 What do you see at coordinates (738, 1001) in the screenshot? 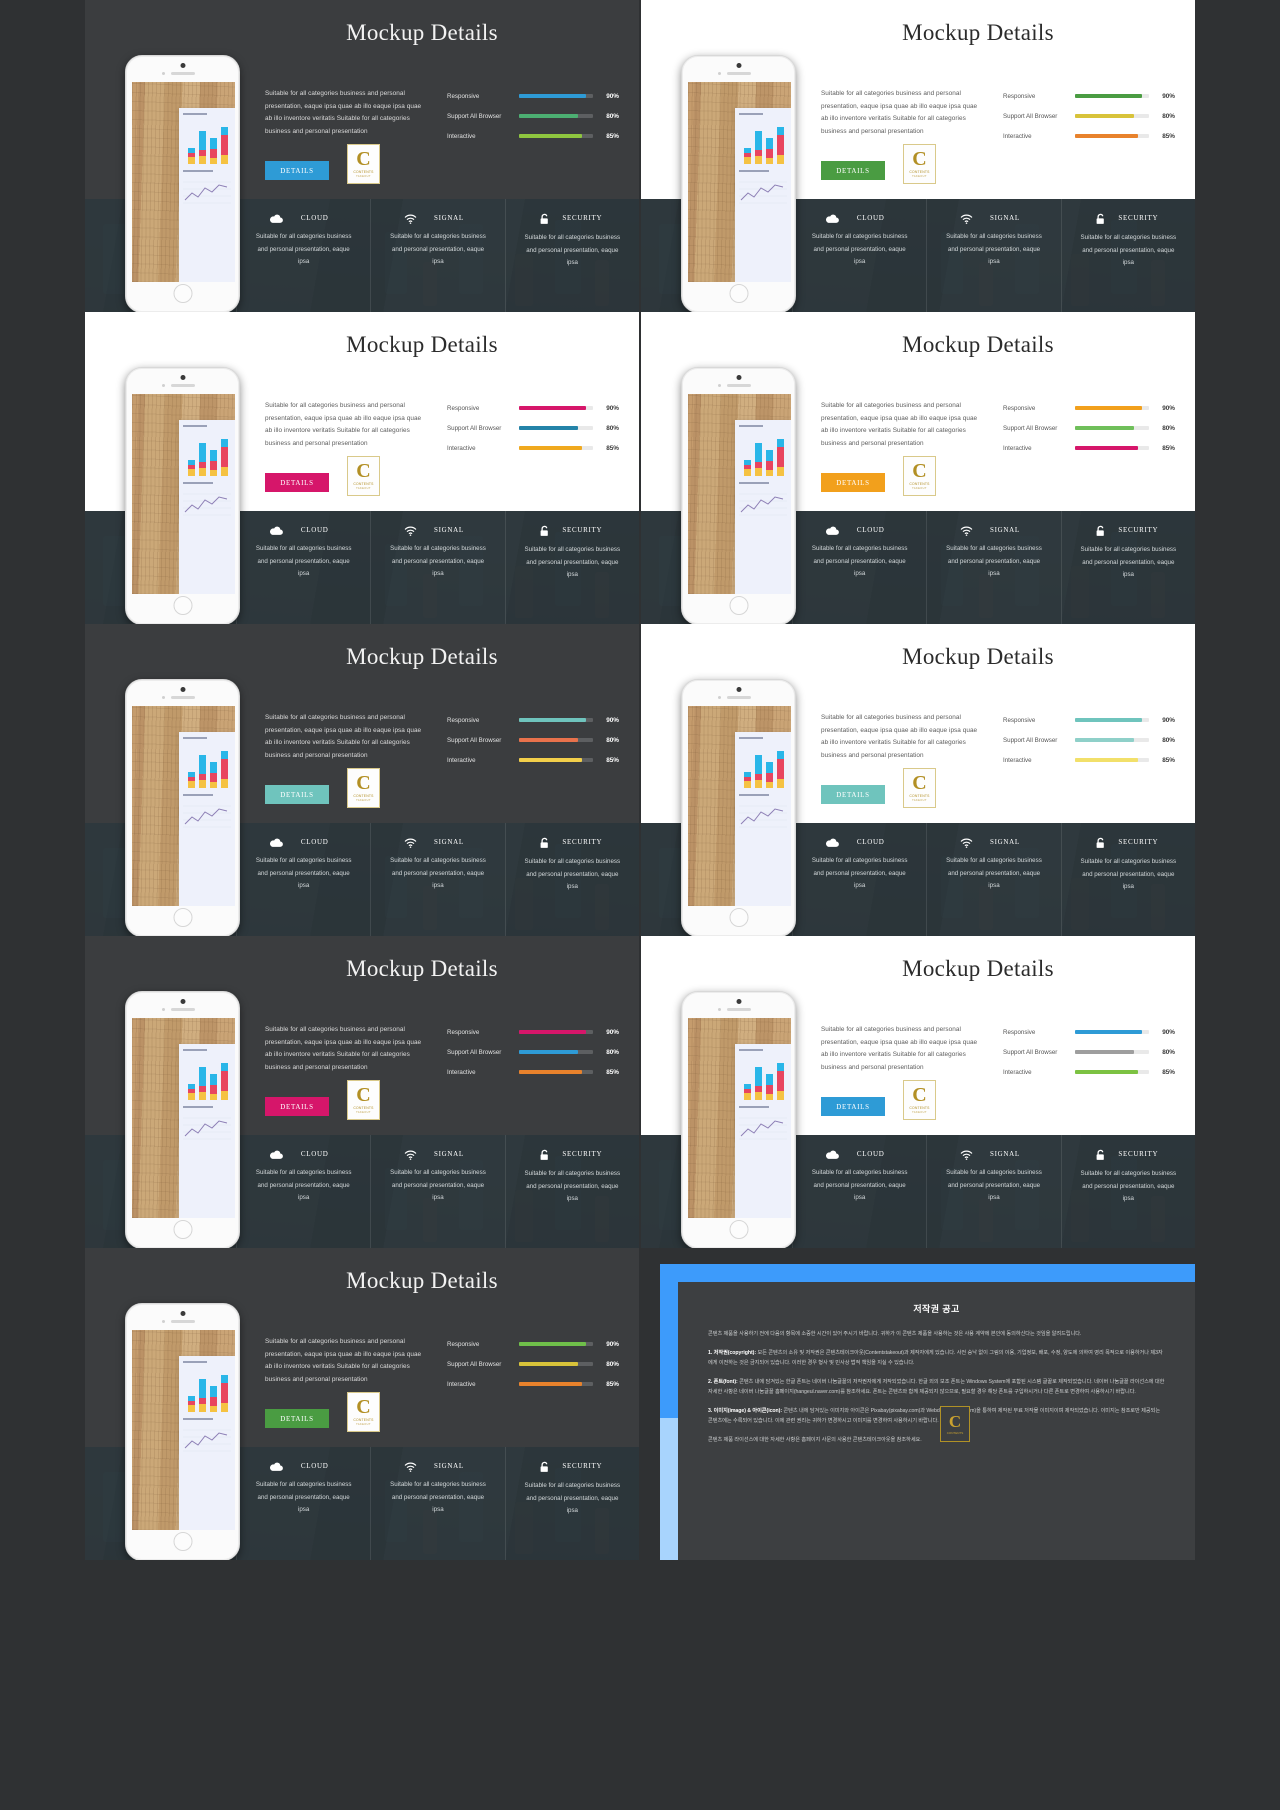
I see `phone-camera-icon` at bounding box center [738, 1001].